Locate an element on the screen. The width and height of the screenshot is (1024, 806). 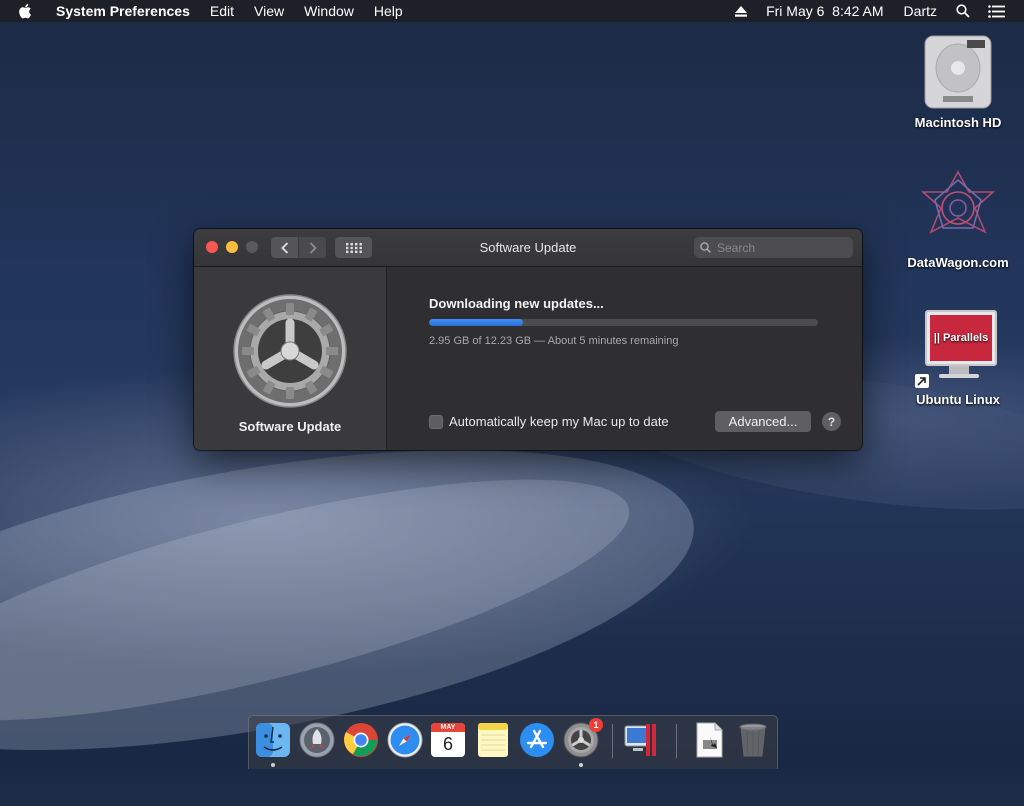
eject-icon is located at coordinates (741, 11).